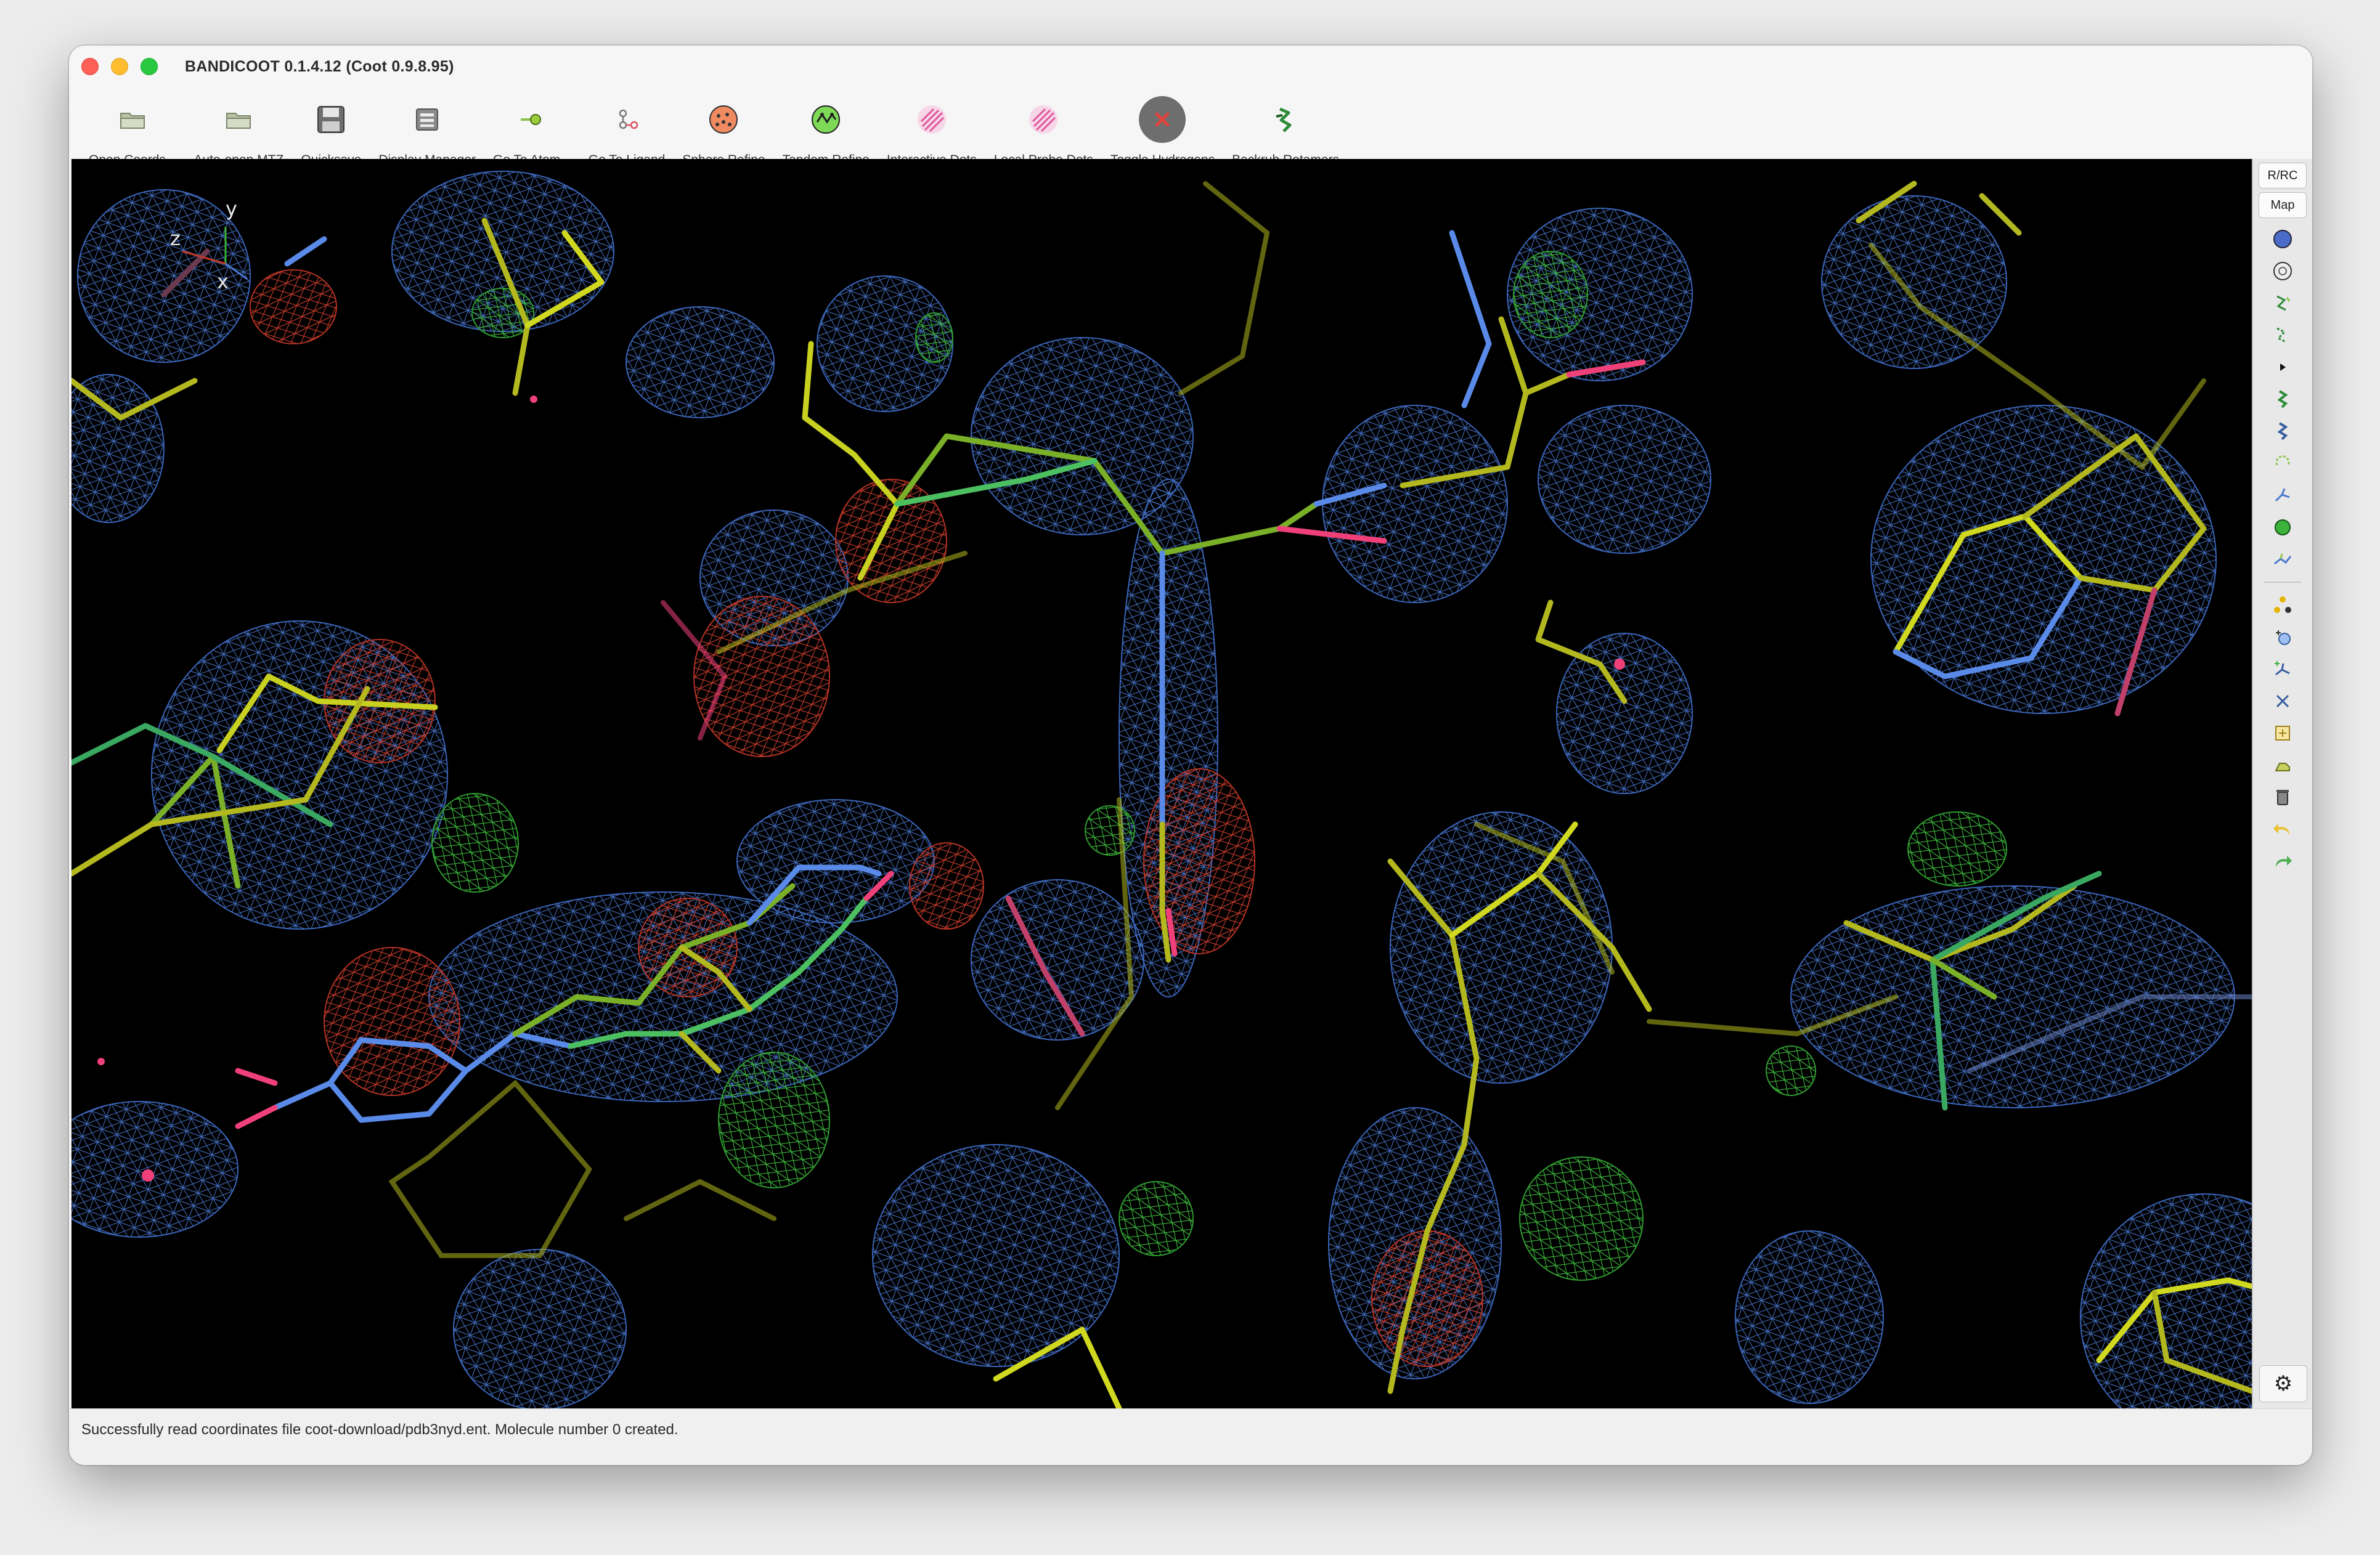 The image size is (2380, 1555). What do you see at coordinates (2283, 335) in the screenshot?
I see `chain-dashed-icon` at bounding box center [2283, 335].